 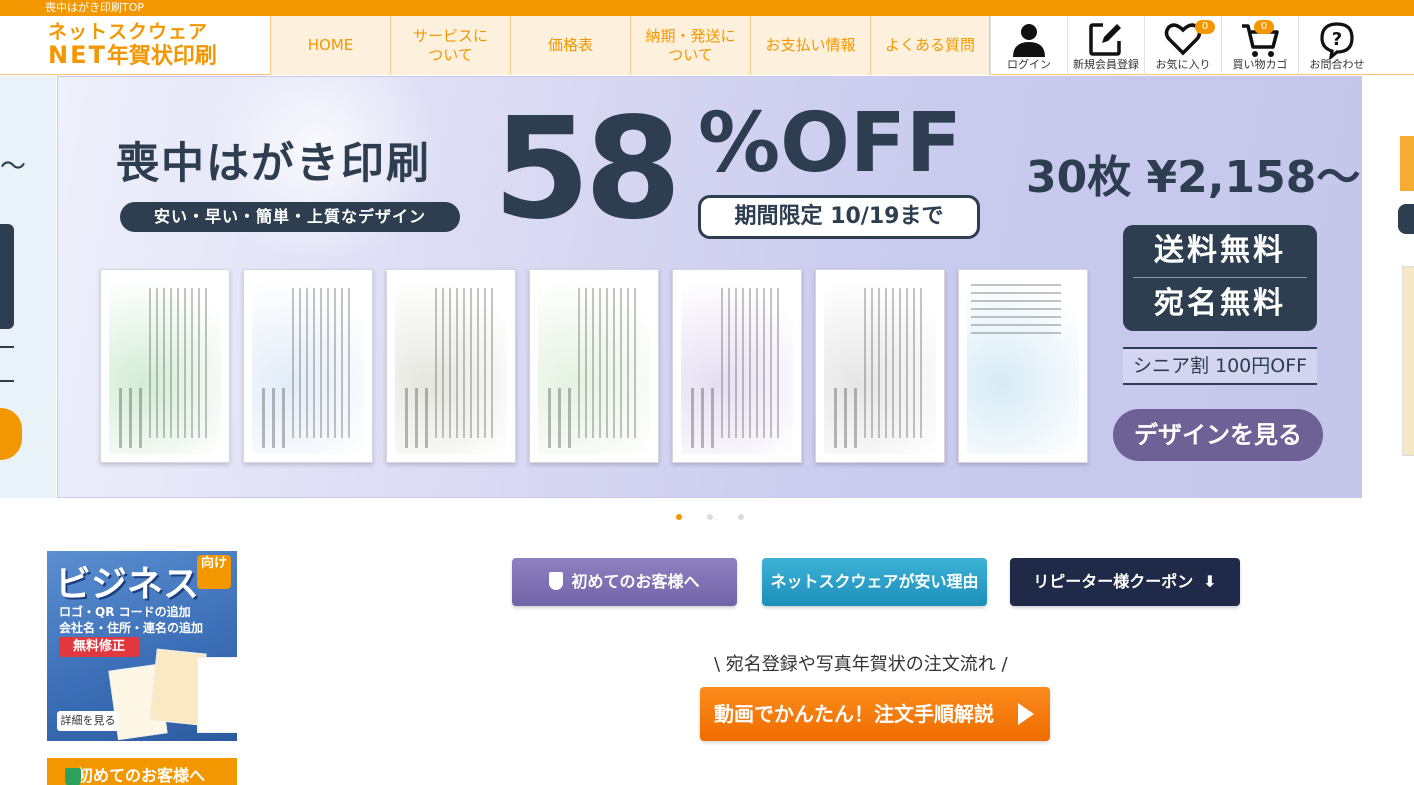 What do you see at coordinates (95, 7) in the screenshot?
I see `page-title: 喪中はがき印刷TOP` at bounding box center [95, 7].